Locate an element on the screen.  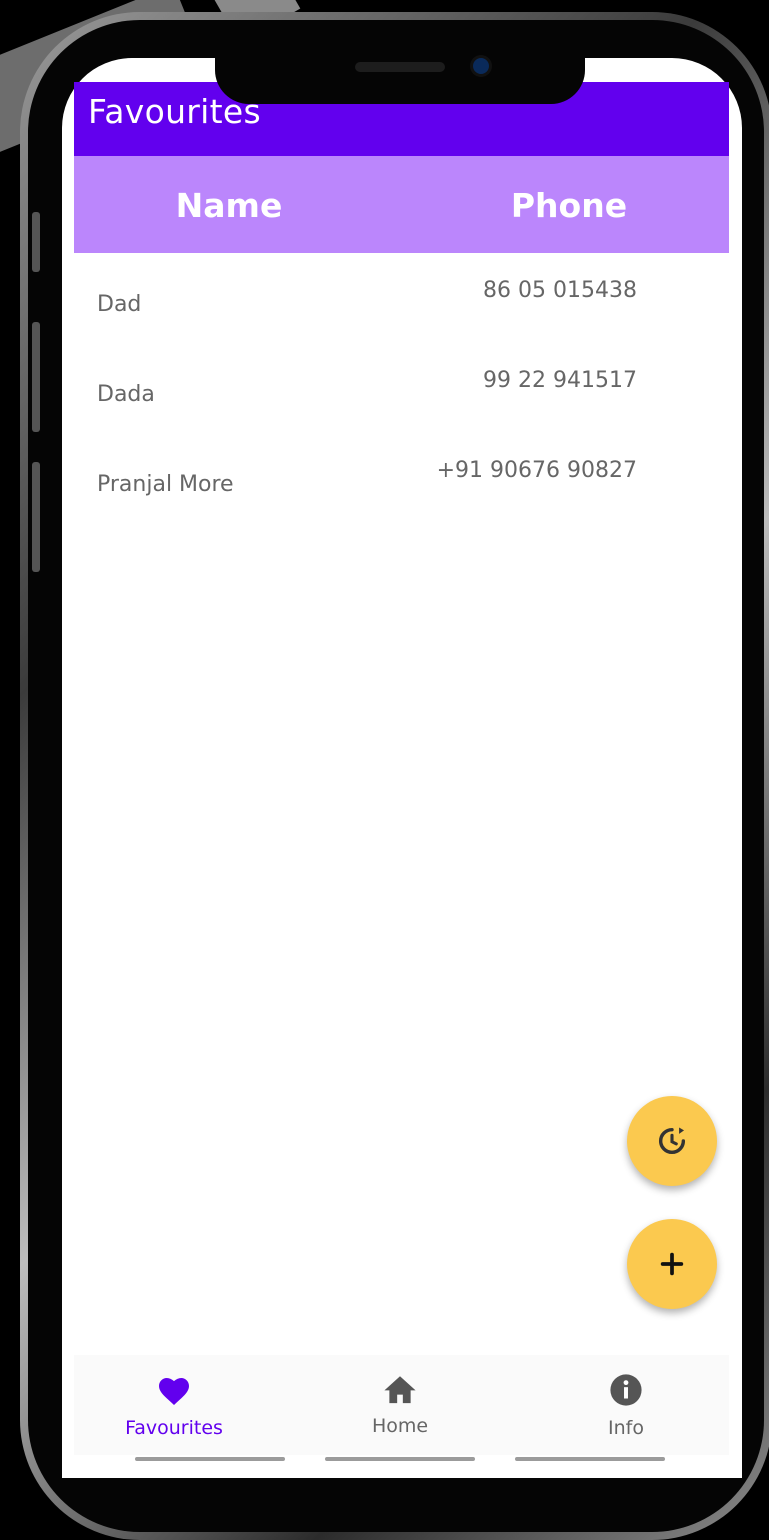
contact-name: Dad is located at coordinates (119, 304).